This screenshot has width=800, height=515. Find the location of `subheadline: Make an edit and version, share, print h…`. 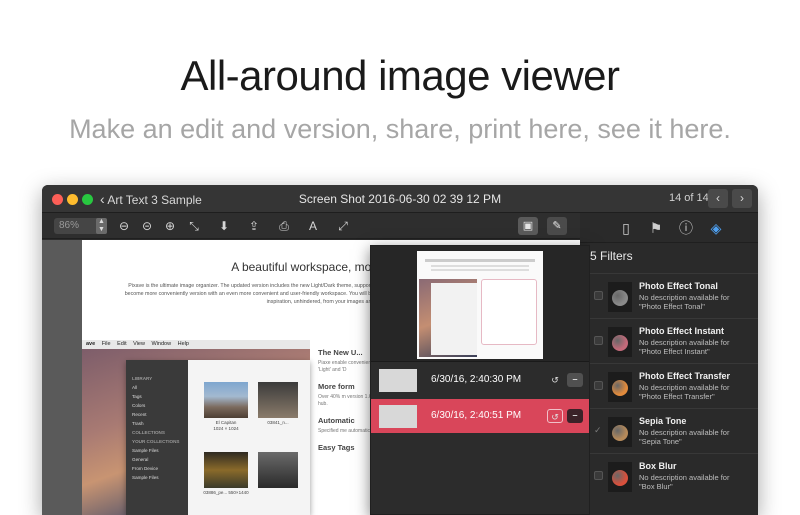

subheadline: Make an edit and version, share, print h… is located at coordinates (400, 129).